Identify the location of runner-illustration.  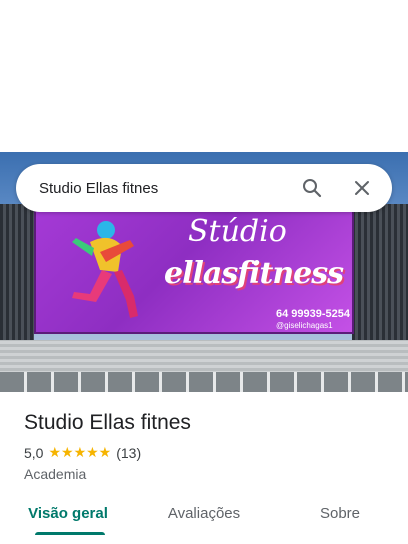
(105, 269).